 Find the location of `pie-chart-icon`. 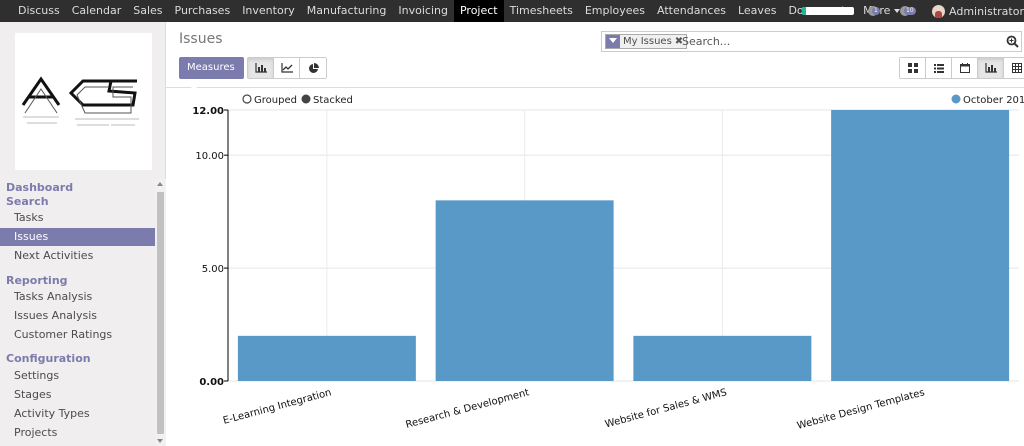

pie-chart-icon is located at coordinates (313, 67).